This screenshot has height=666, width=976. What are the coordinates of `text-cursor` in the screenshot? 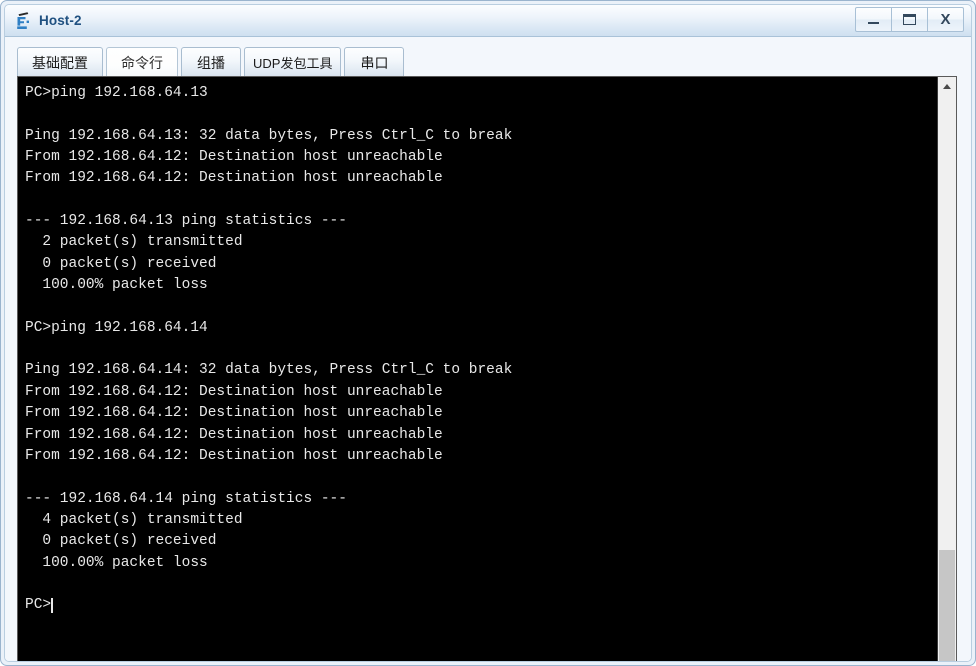 It's located at (52, 606).